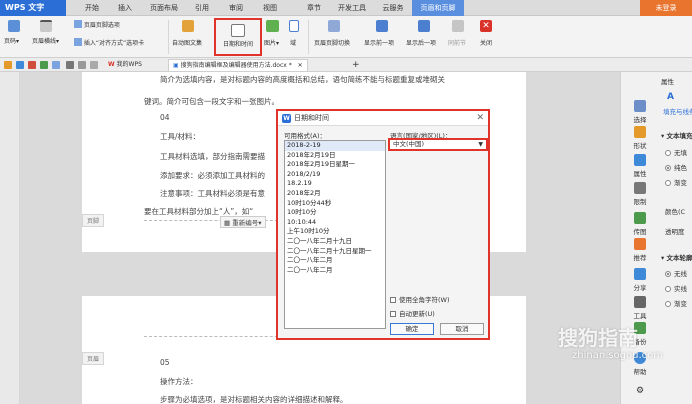 The image size is (692, 404). What do you see at coordinates (164, 8) in the screenshot?
I see `tab-page-layout: 页面布局` at bounding box center [164, 8].